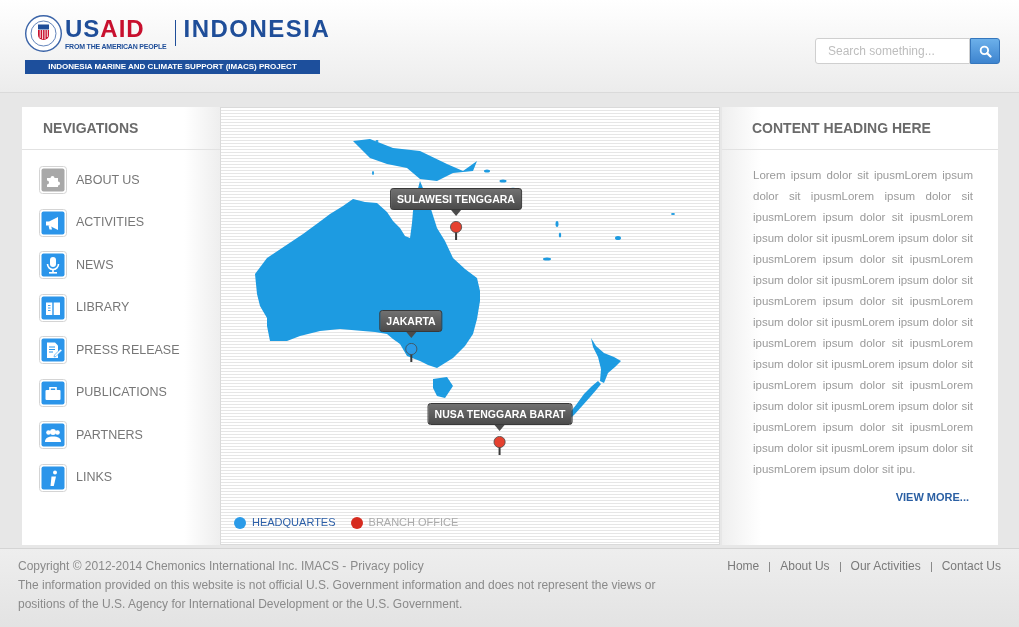 This screenshot has height=627, width=1019. I want to click on country-name: INDONESIA, so click(257, 28).